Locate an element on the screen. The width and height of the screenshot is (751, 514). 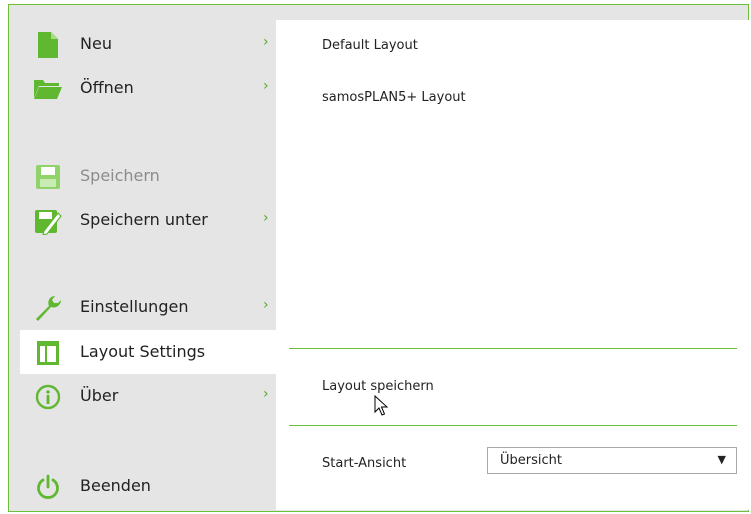
menu-label: Einstellungen is located at coordinates (134, 306).